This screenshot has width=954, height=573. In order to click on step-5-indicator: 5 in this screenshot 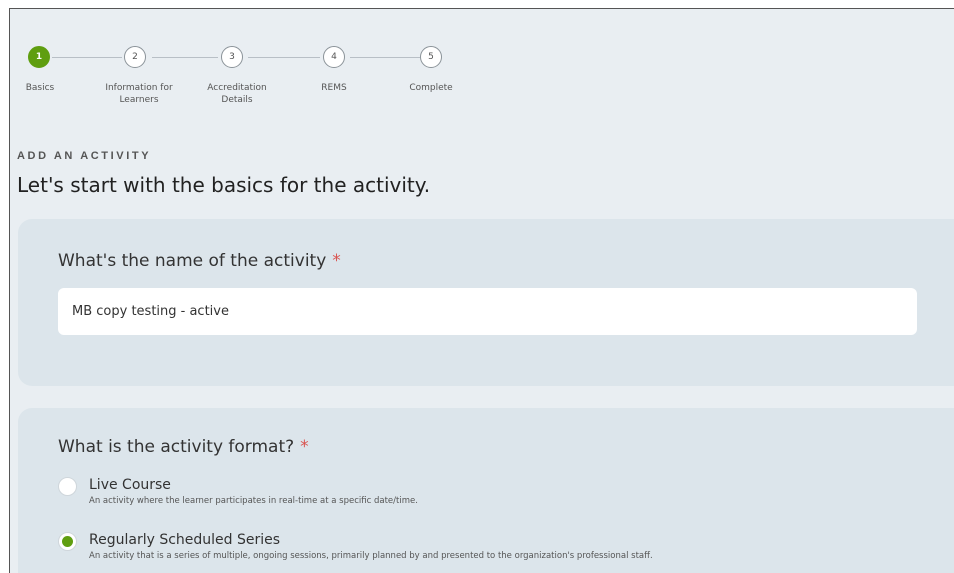, I will do `click(431, 57)`.